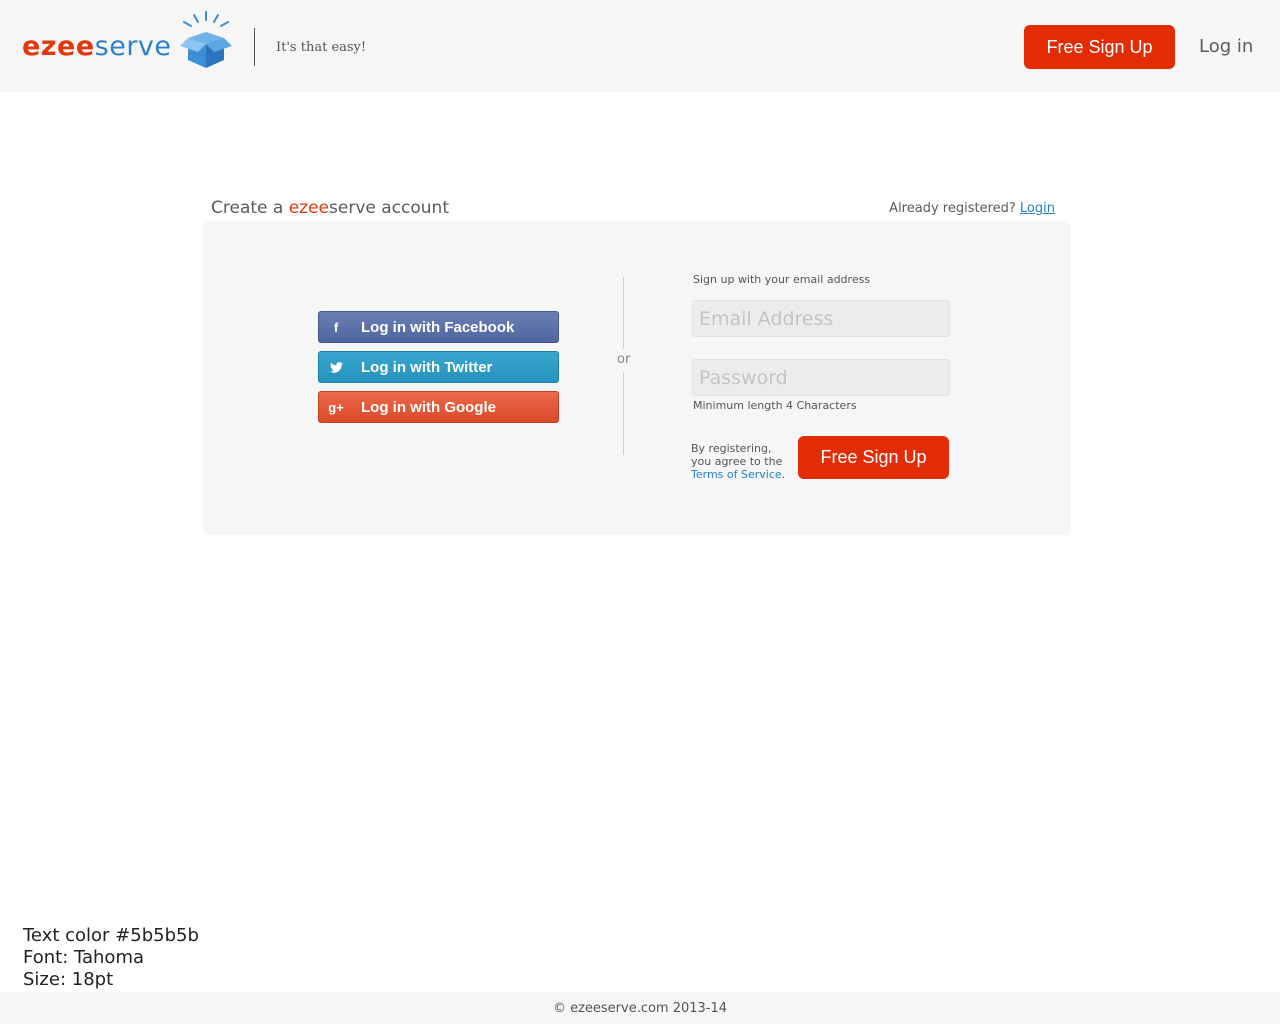 The image size is (1280, 1024). Describe the element at coordinates (330, 208) in the screenshot. I see `page-title: Create a ezeeserve account` at that location.